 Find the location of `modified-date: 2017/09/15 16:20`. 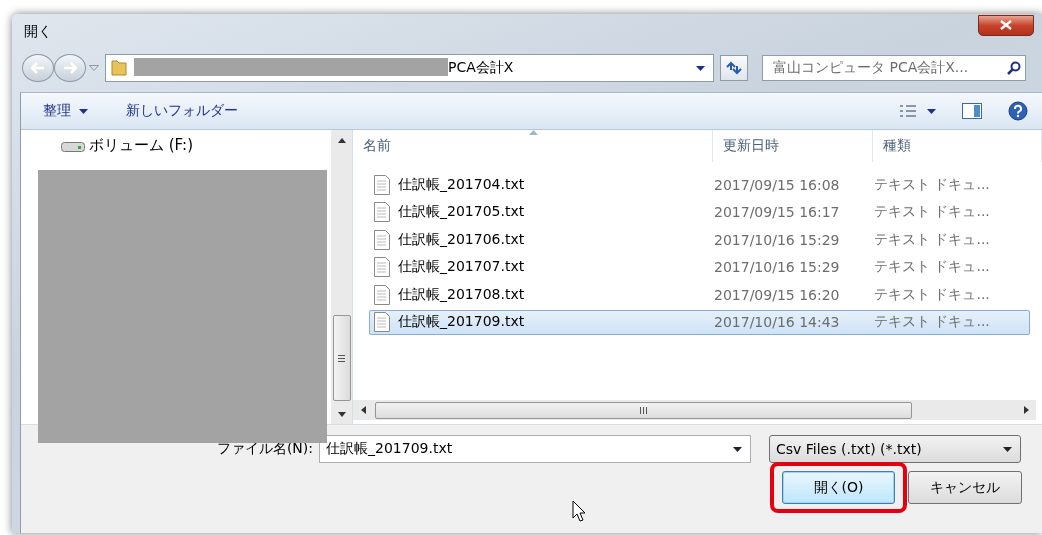

modified-date: 2017/09/15 16:20 is located at coordinates (777, 294).